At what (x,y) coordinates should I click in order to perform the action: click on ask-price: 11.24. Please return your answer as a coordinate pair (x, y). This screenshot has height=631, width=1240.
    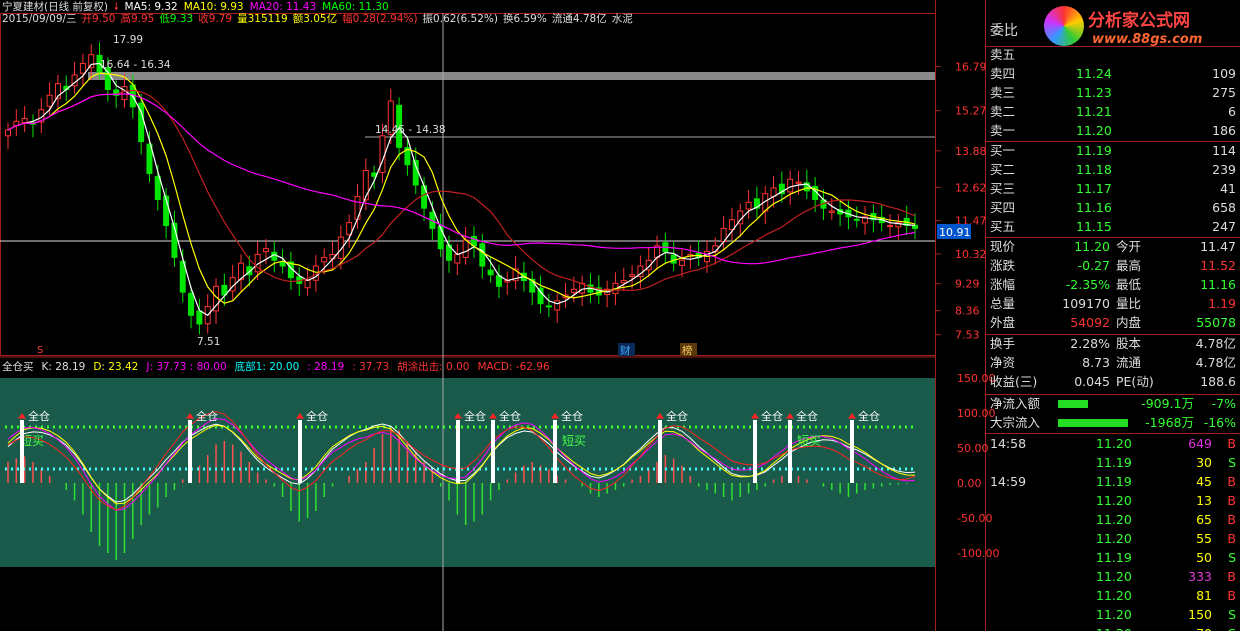
    Looking at the image, I should click on (1094, 73).